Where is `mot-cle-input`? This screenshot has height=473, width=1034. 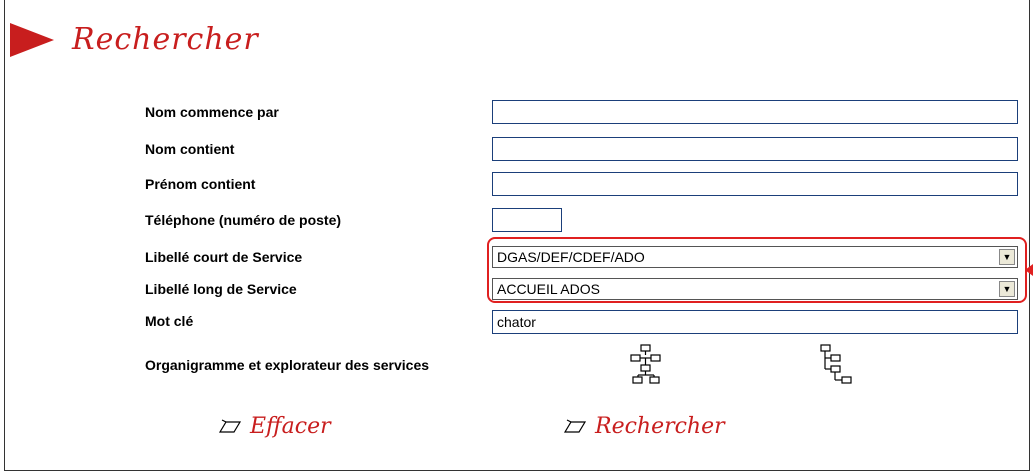 mot-cle-input is located at coordinates (755, 322).